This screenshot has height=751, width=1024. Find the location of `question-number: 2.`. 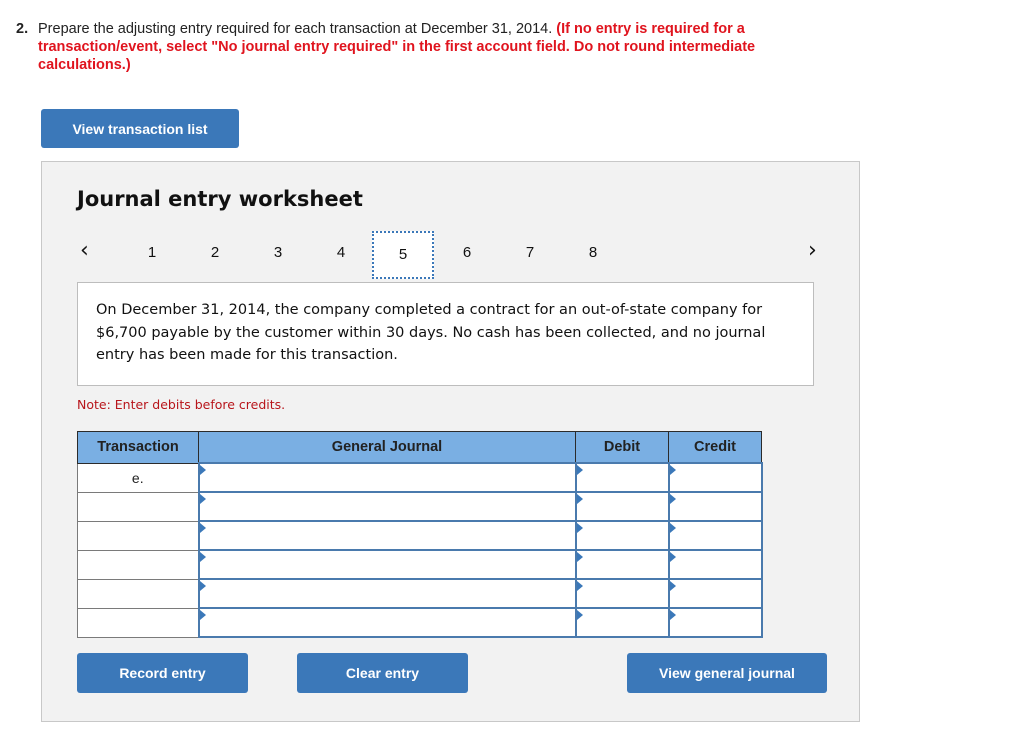

question-number: 2. is located at coordinates (22, 29).